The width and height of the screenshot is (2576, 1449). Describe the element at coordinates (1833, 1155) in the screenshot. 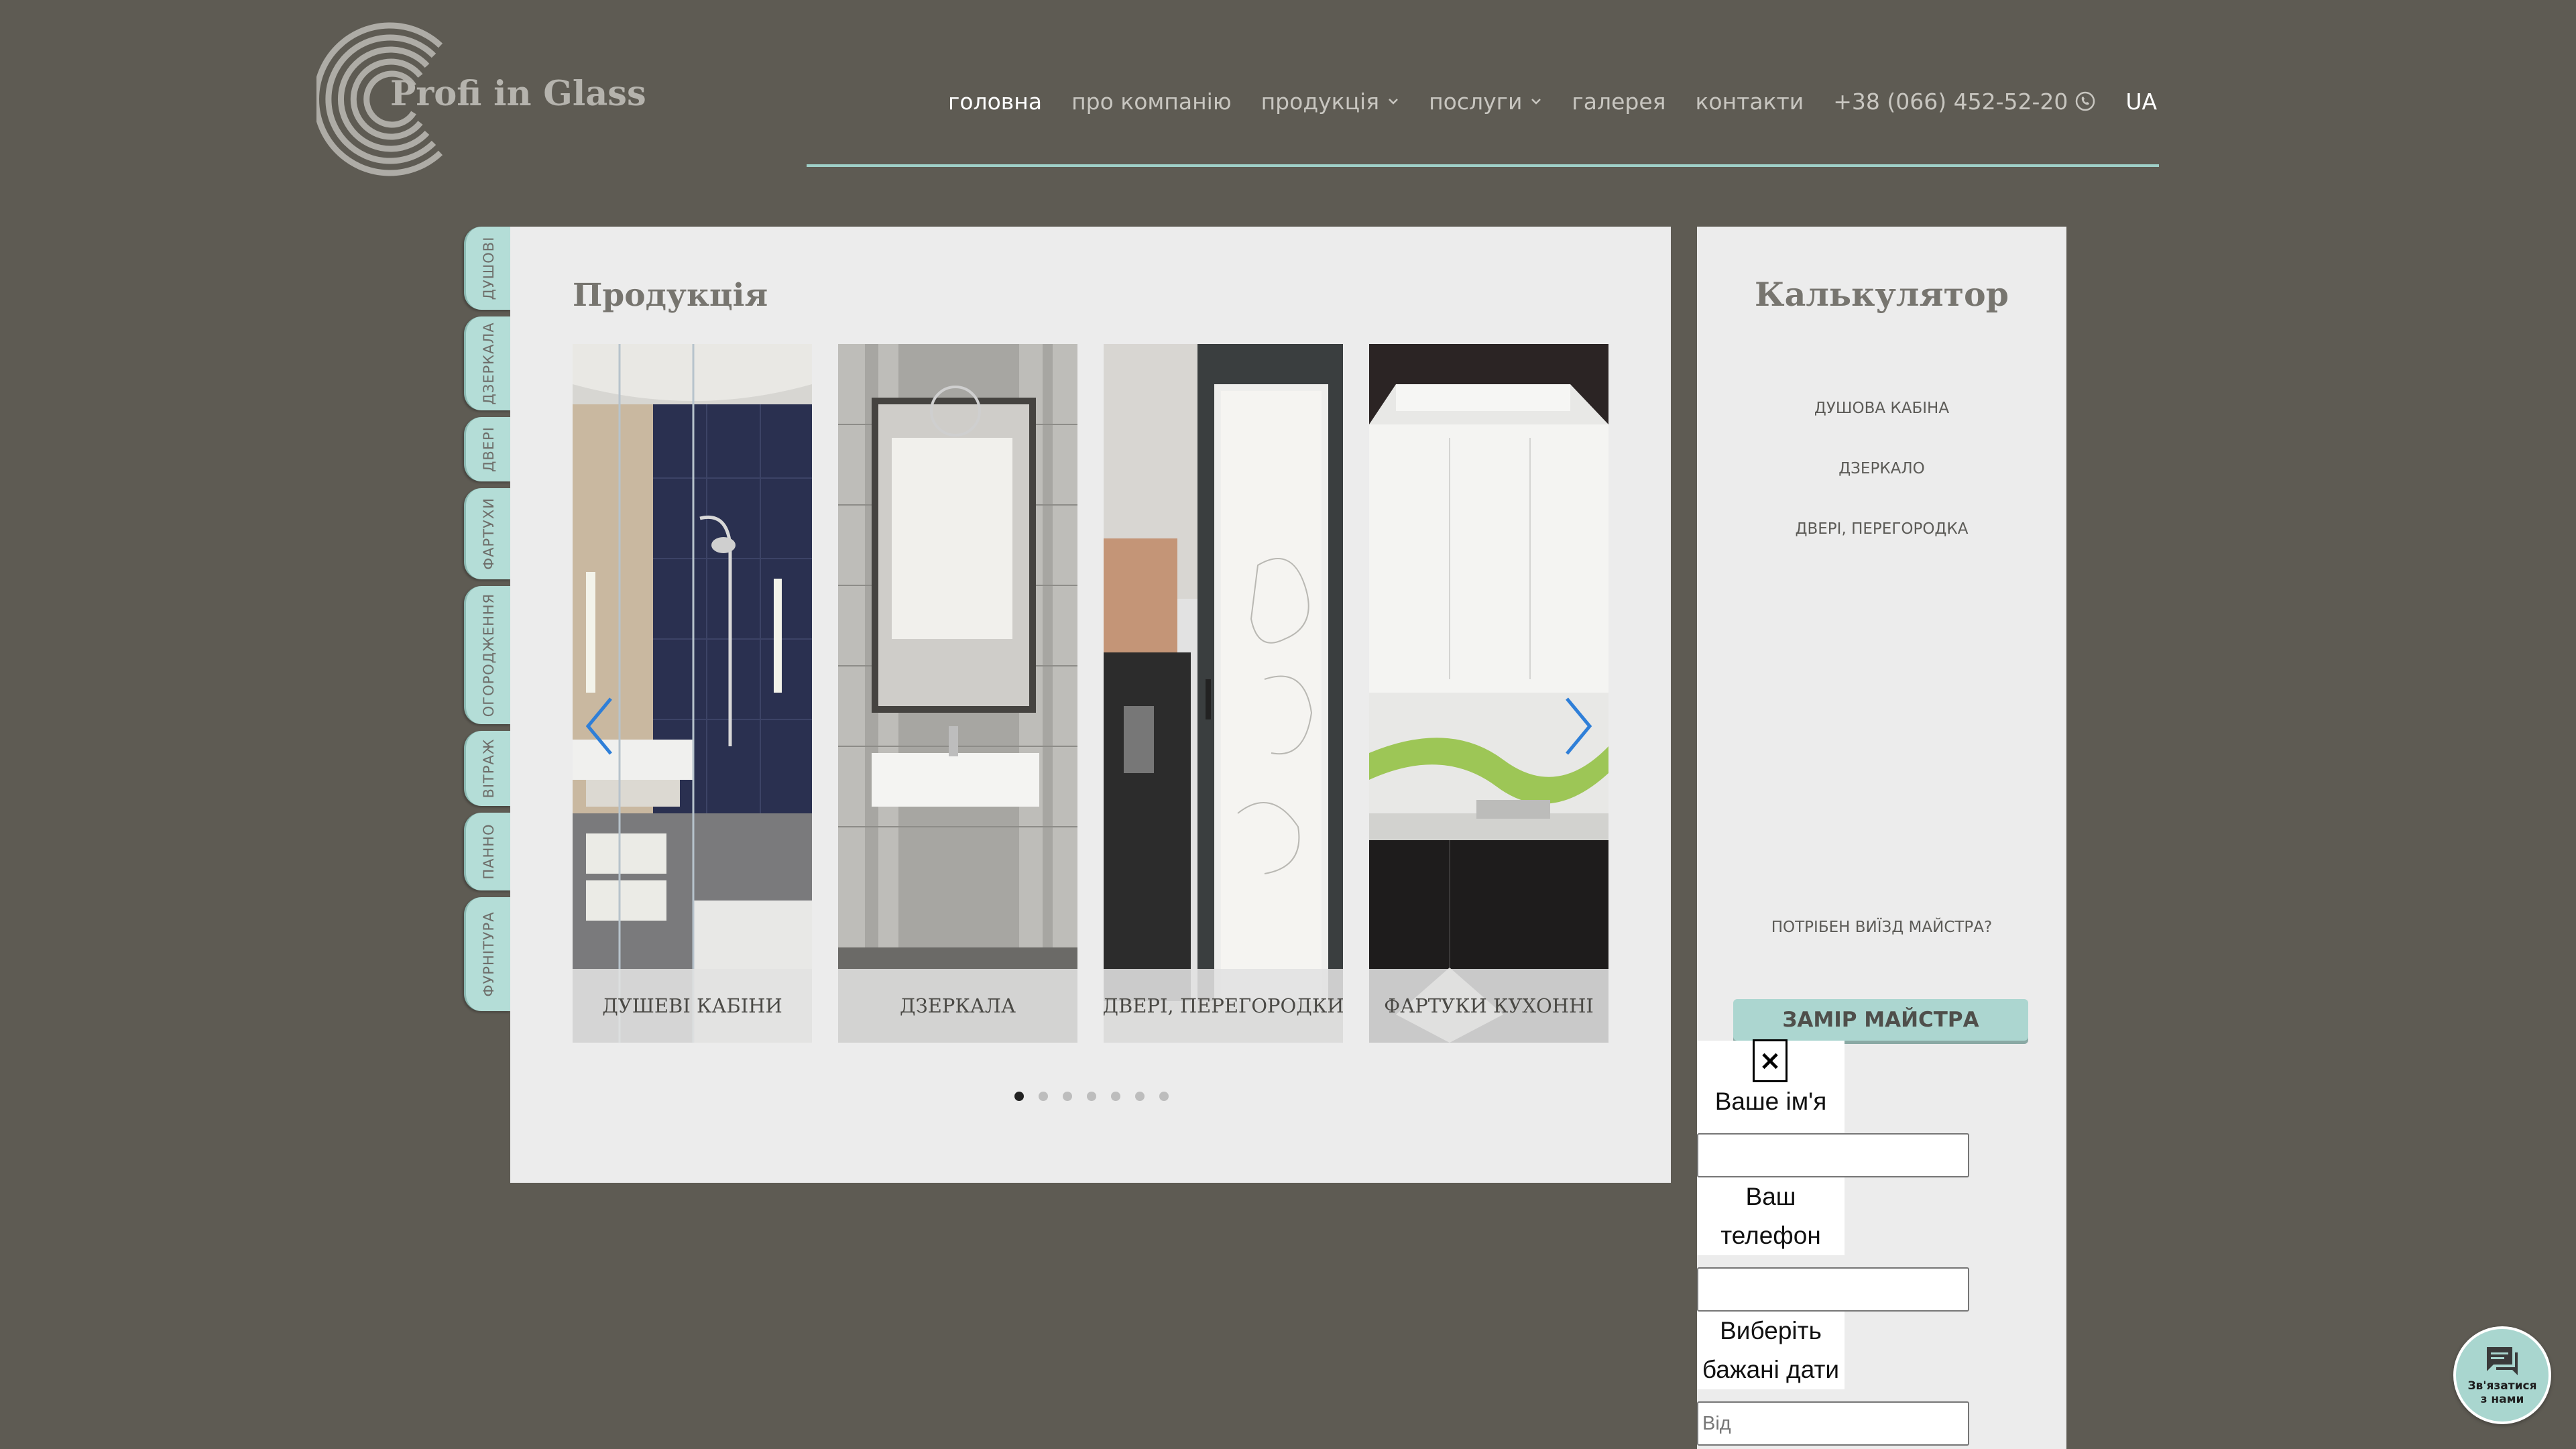

I see `name-input` at that location.